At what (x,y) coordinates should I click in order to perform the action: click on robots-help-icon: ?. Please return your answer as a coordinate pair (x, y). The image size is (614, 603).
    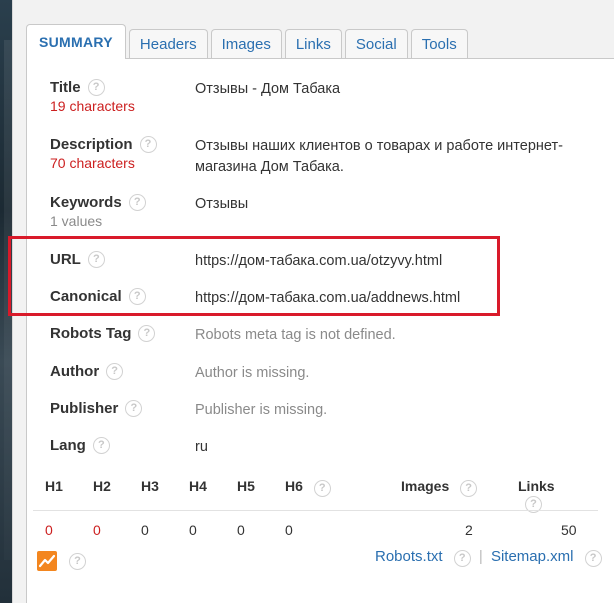
    Looking at the image, I should click on (147, 333).